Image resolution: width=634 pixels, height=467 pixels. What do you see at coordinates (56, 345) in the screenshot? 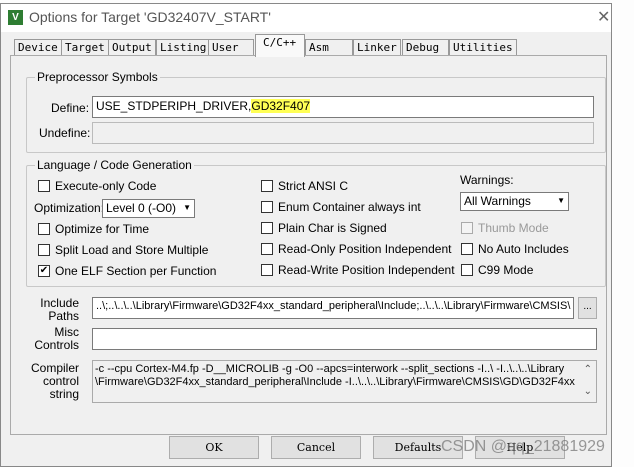
I see `misc-label-line2: Controls` at bounding box center [56, 345].